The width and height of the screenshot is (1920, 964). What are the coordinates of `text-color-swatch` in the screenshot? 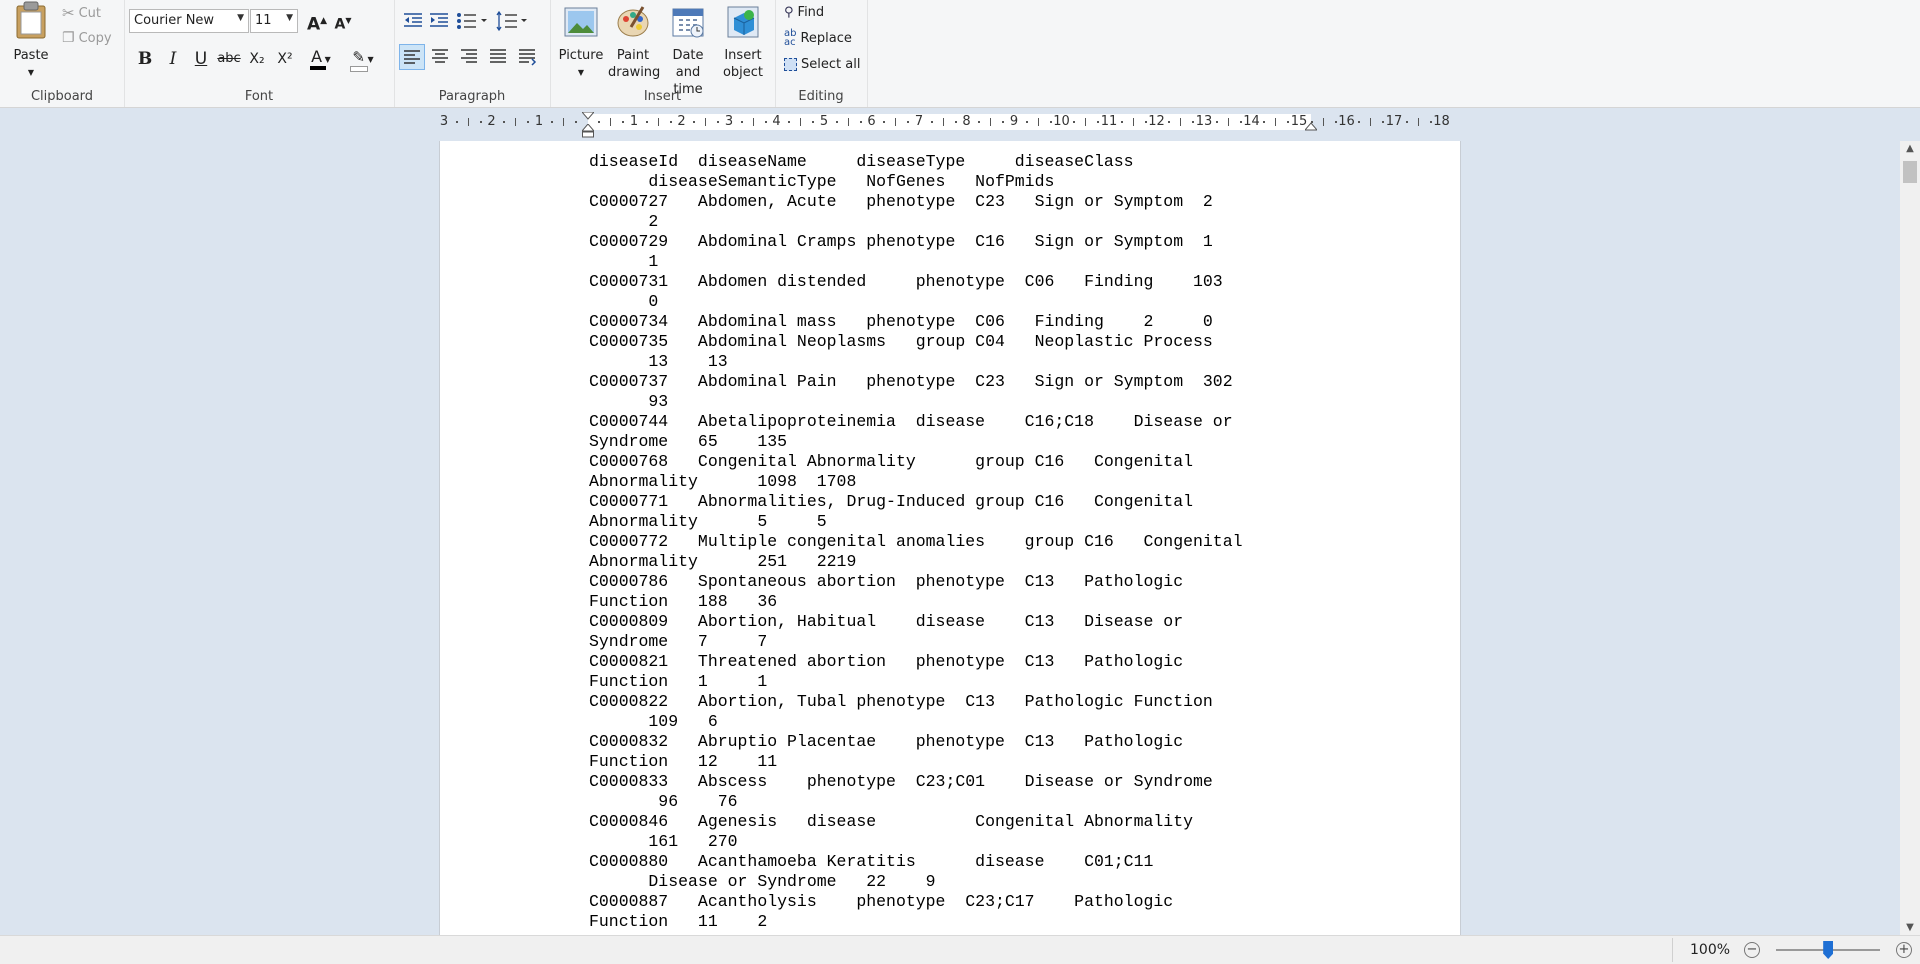 It's located at (318, 68).